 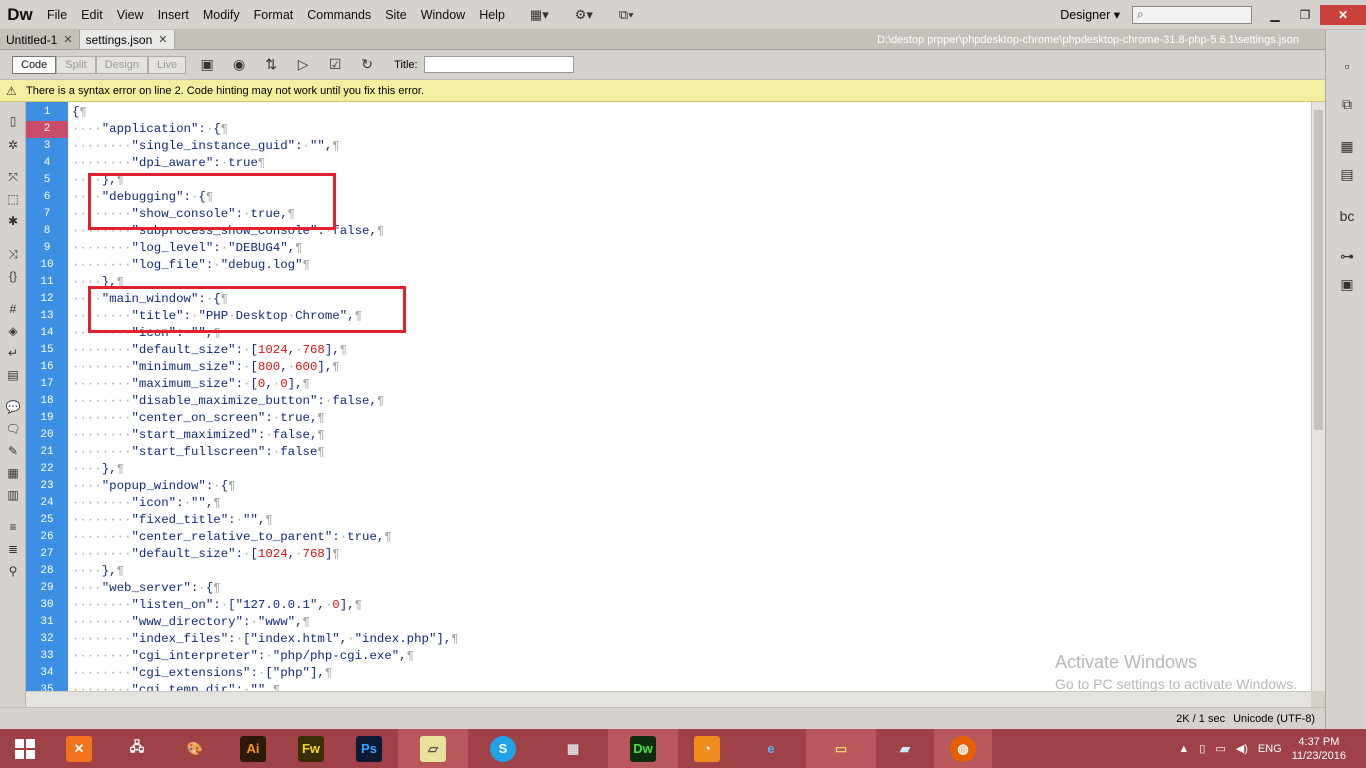 What do you see at coordinates (626, 15) in the screenshot?
I see `site-manager-icon: ⧉▾` at bounding box center [626, 15].